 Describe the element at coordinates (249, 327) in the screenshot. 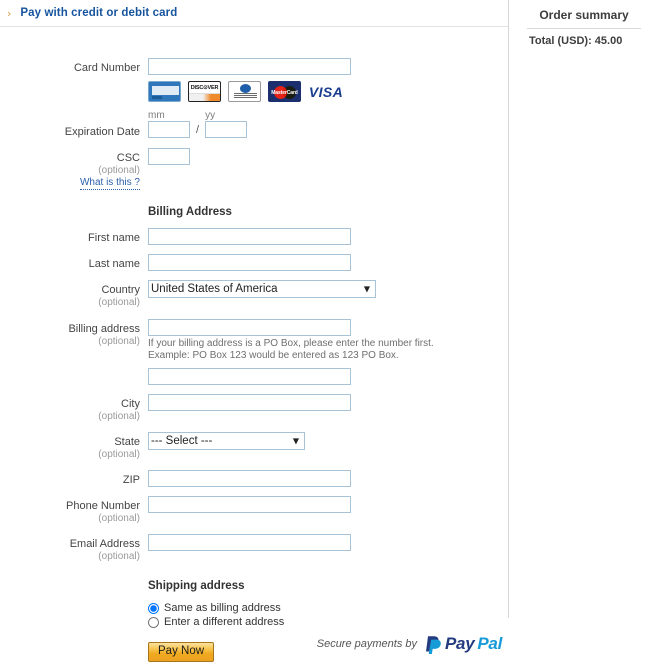

I see `billing-address-line1-input` at that location.